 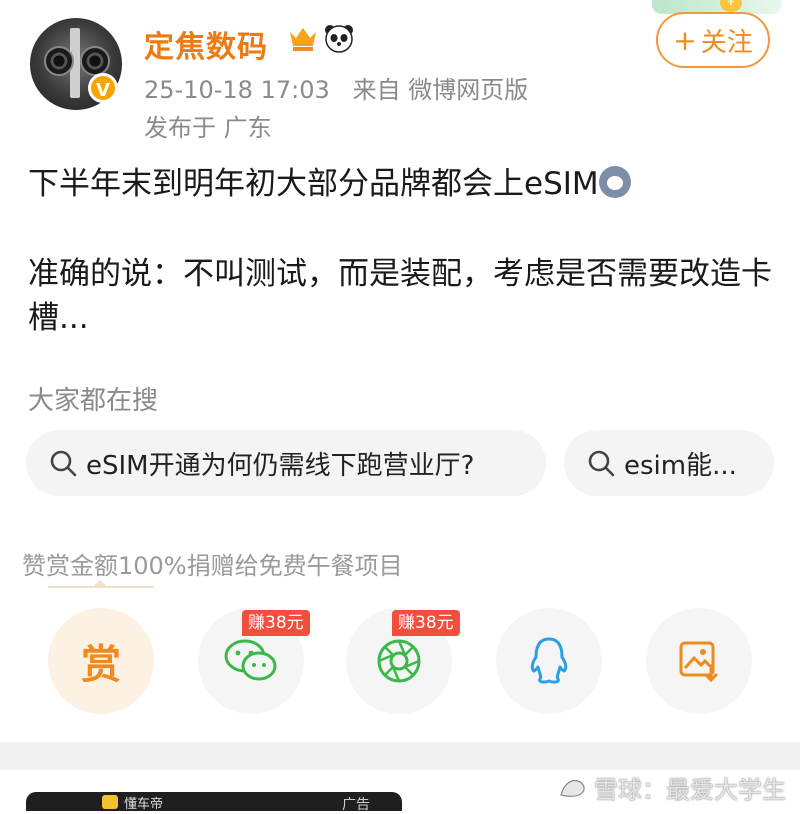 I want to click on post-source: 来自 微博网页版, so click(x=440, y=90).